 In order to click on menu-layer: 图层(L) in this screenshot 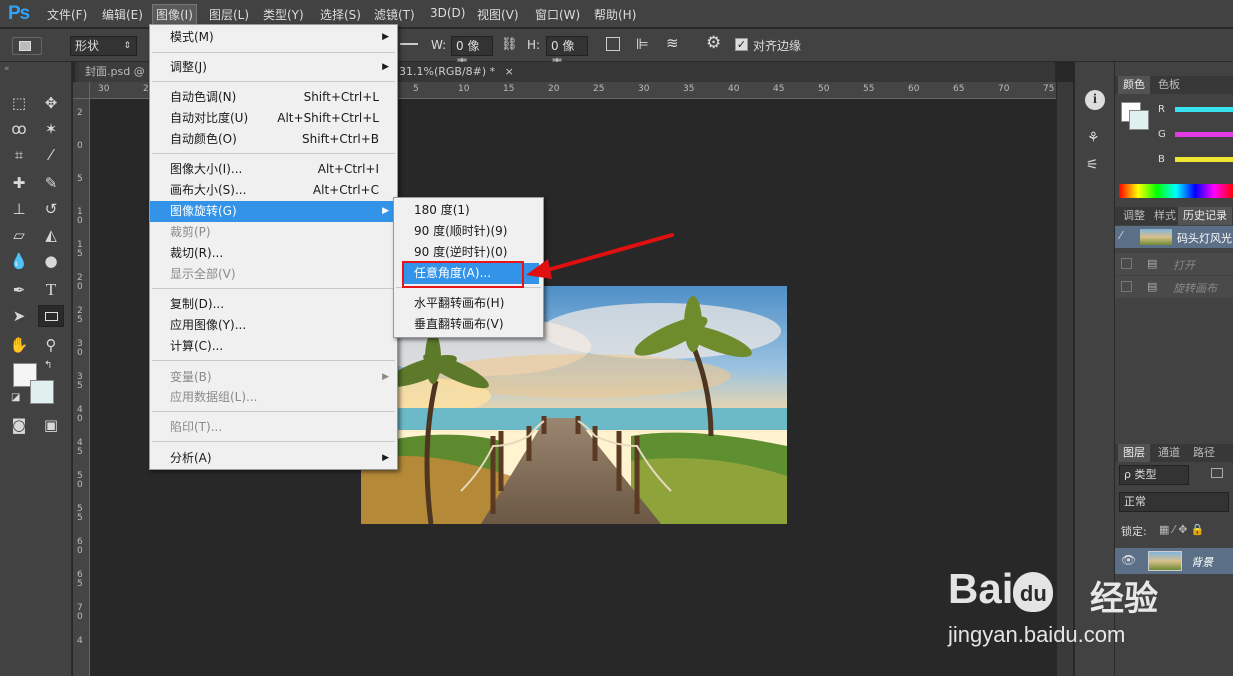, I will do `click(229, 14)`.